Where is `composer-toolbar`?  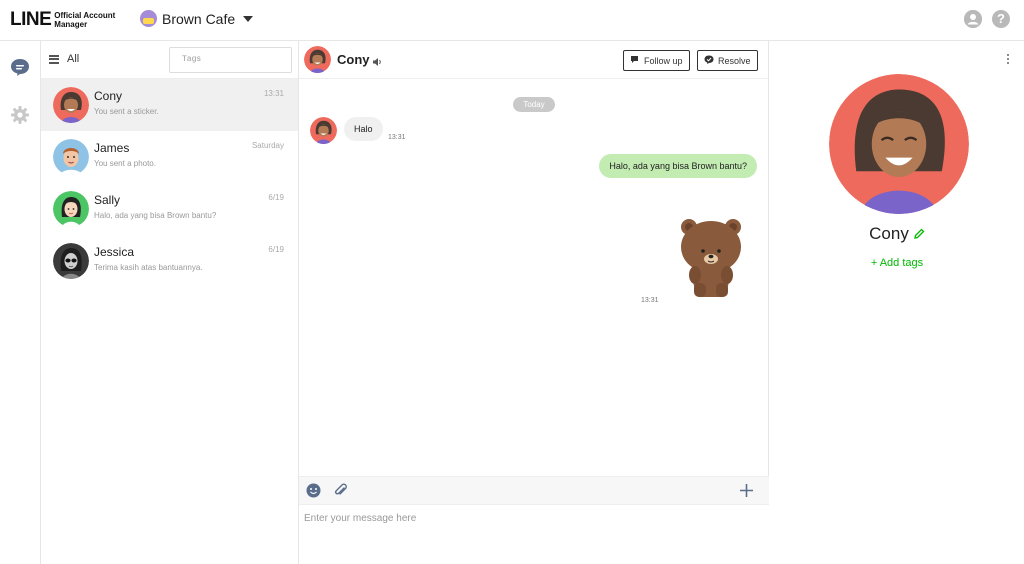
composer-toolbar is located at coordinates (534, 490).